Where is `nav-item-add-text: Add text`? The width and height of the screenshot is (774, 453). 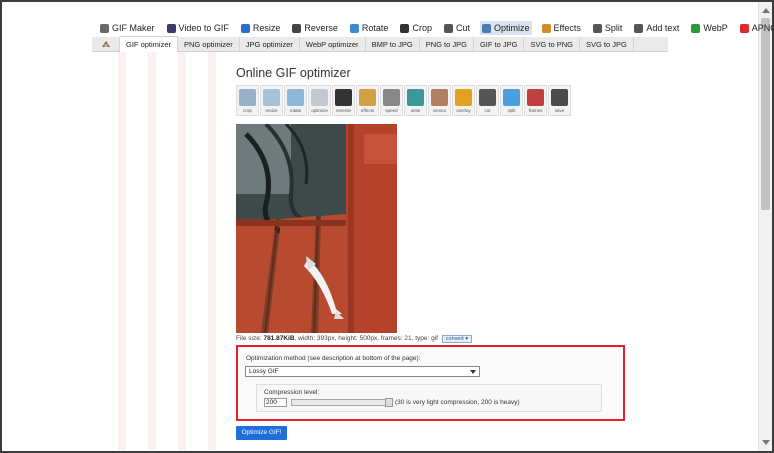
nav-item-add-text: Add text is located at coordinates (656, 28).